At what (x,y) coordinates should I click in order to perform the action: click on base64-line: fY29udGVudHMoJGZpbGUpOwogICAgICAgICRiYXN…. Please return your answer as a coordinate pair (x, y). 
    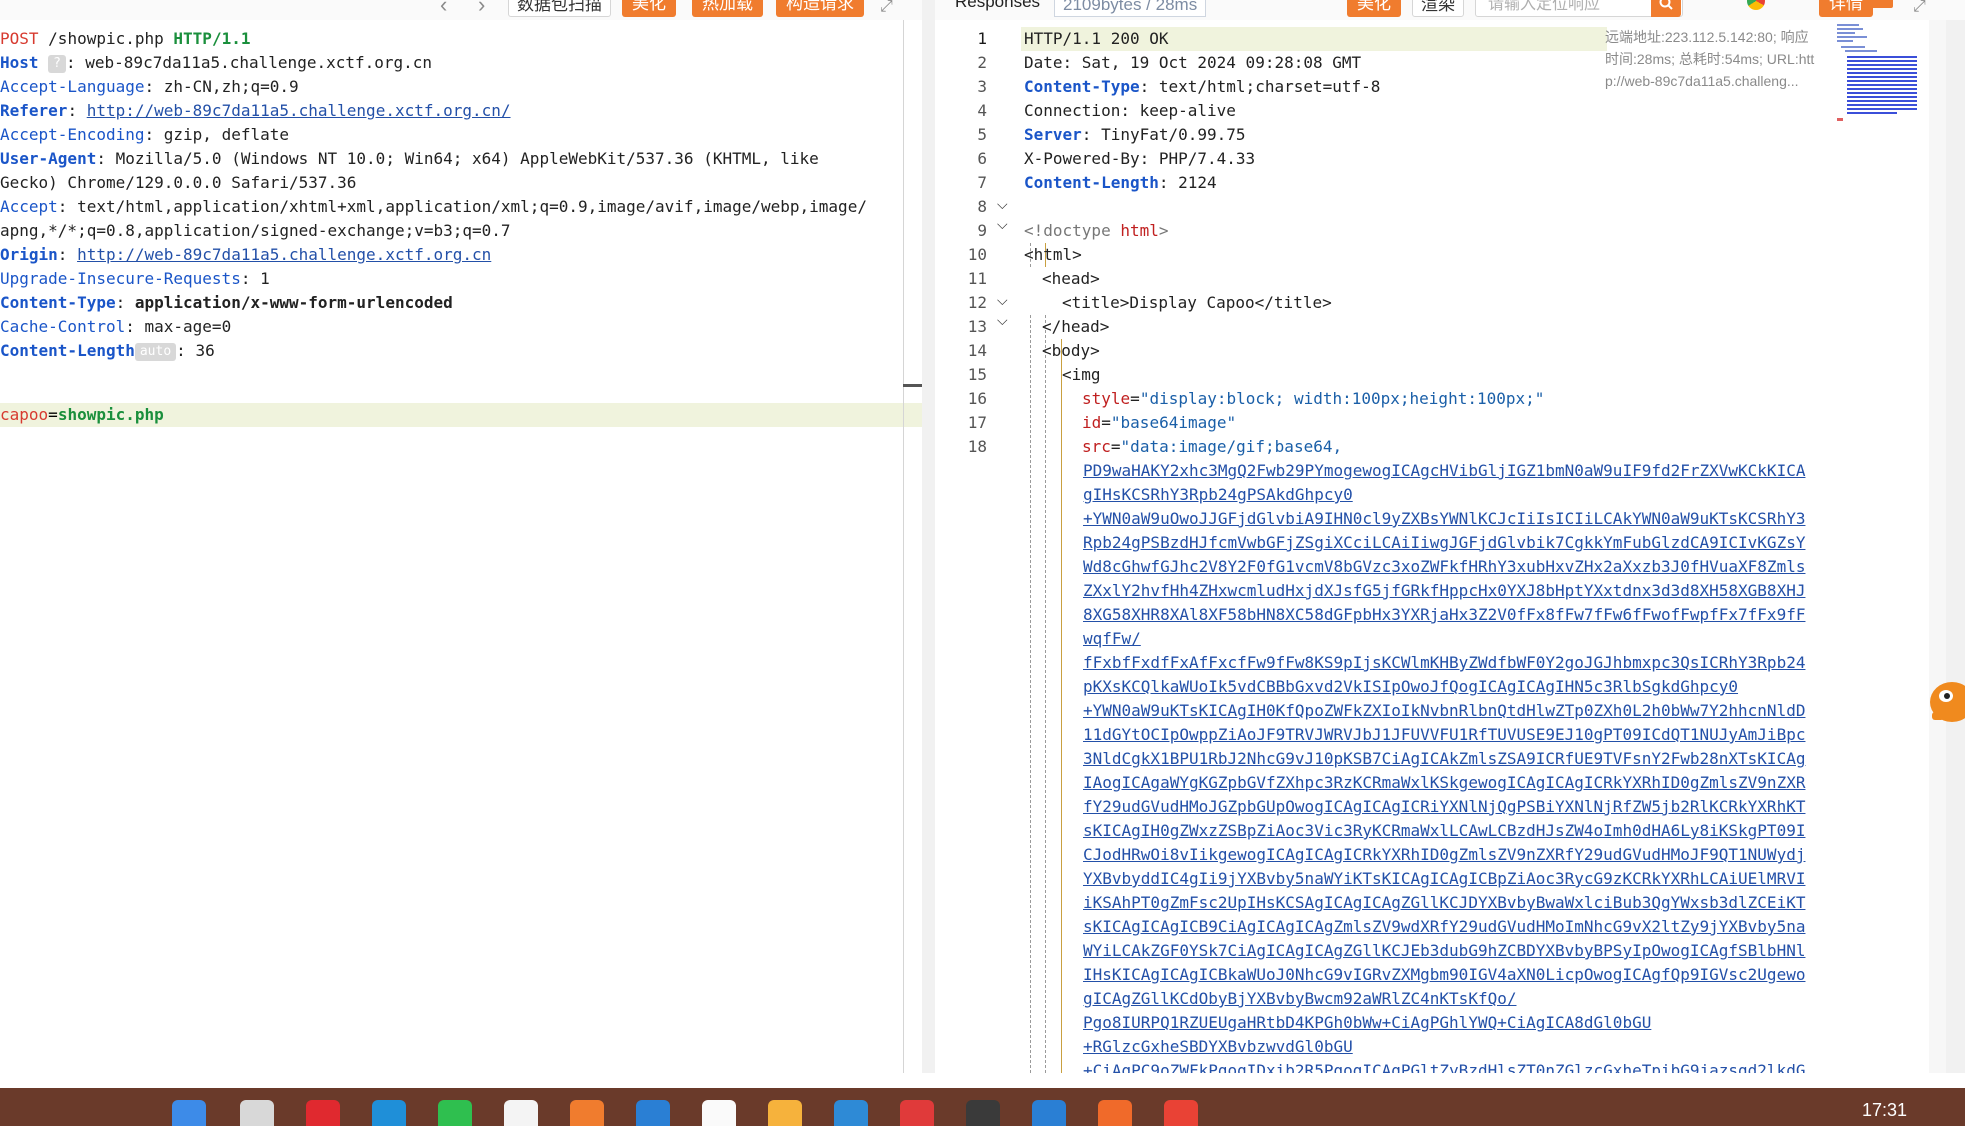
    Looking at the image, I should click on (1455, 807).